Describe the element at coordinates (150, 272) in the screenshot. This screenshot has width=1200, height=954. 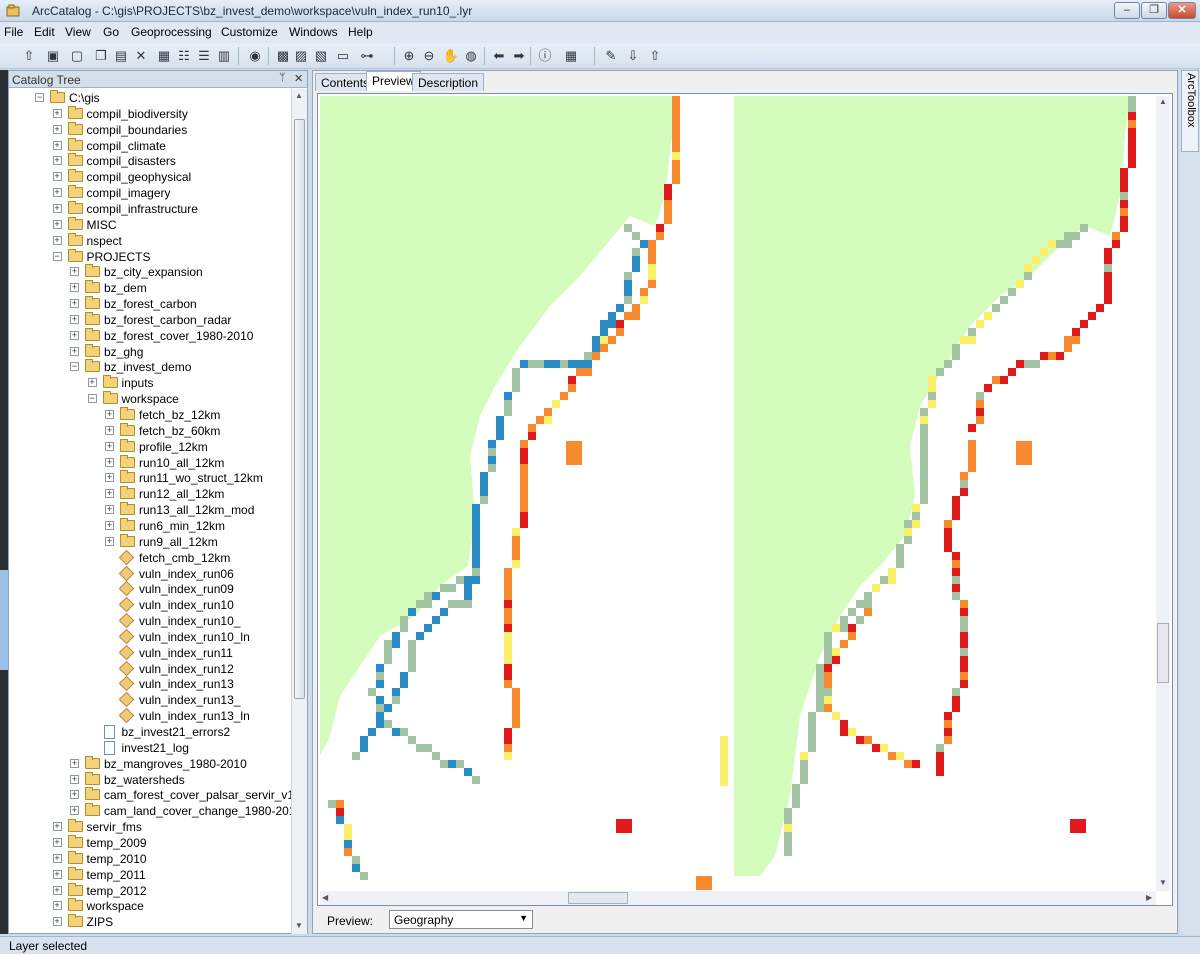
I see `tree-item: + bz_city_expansion` at that location.